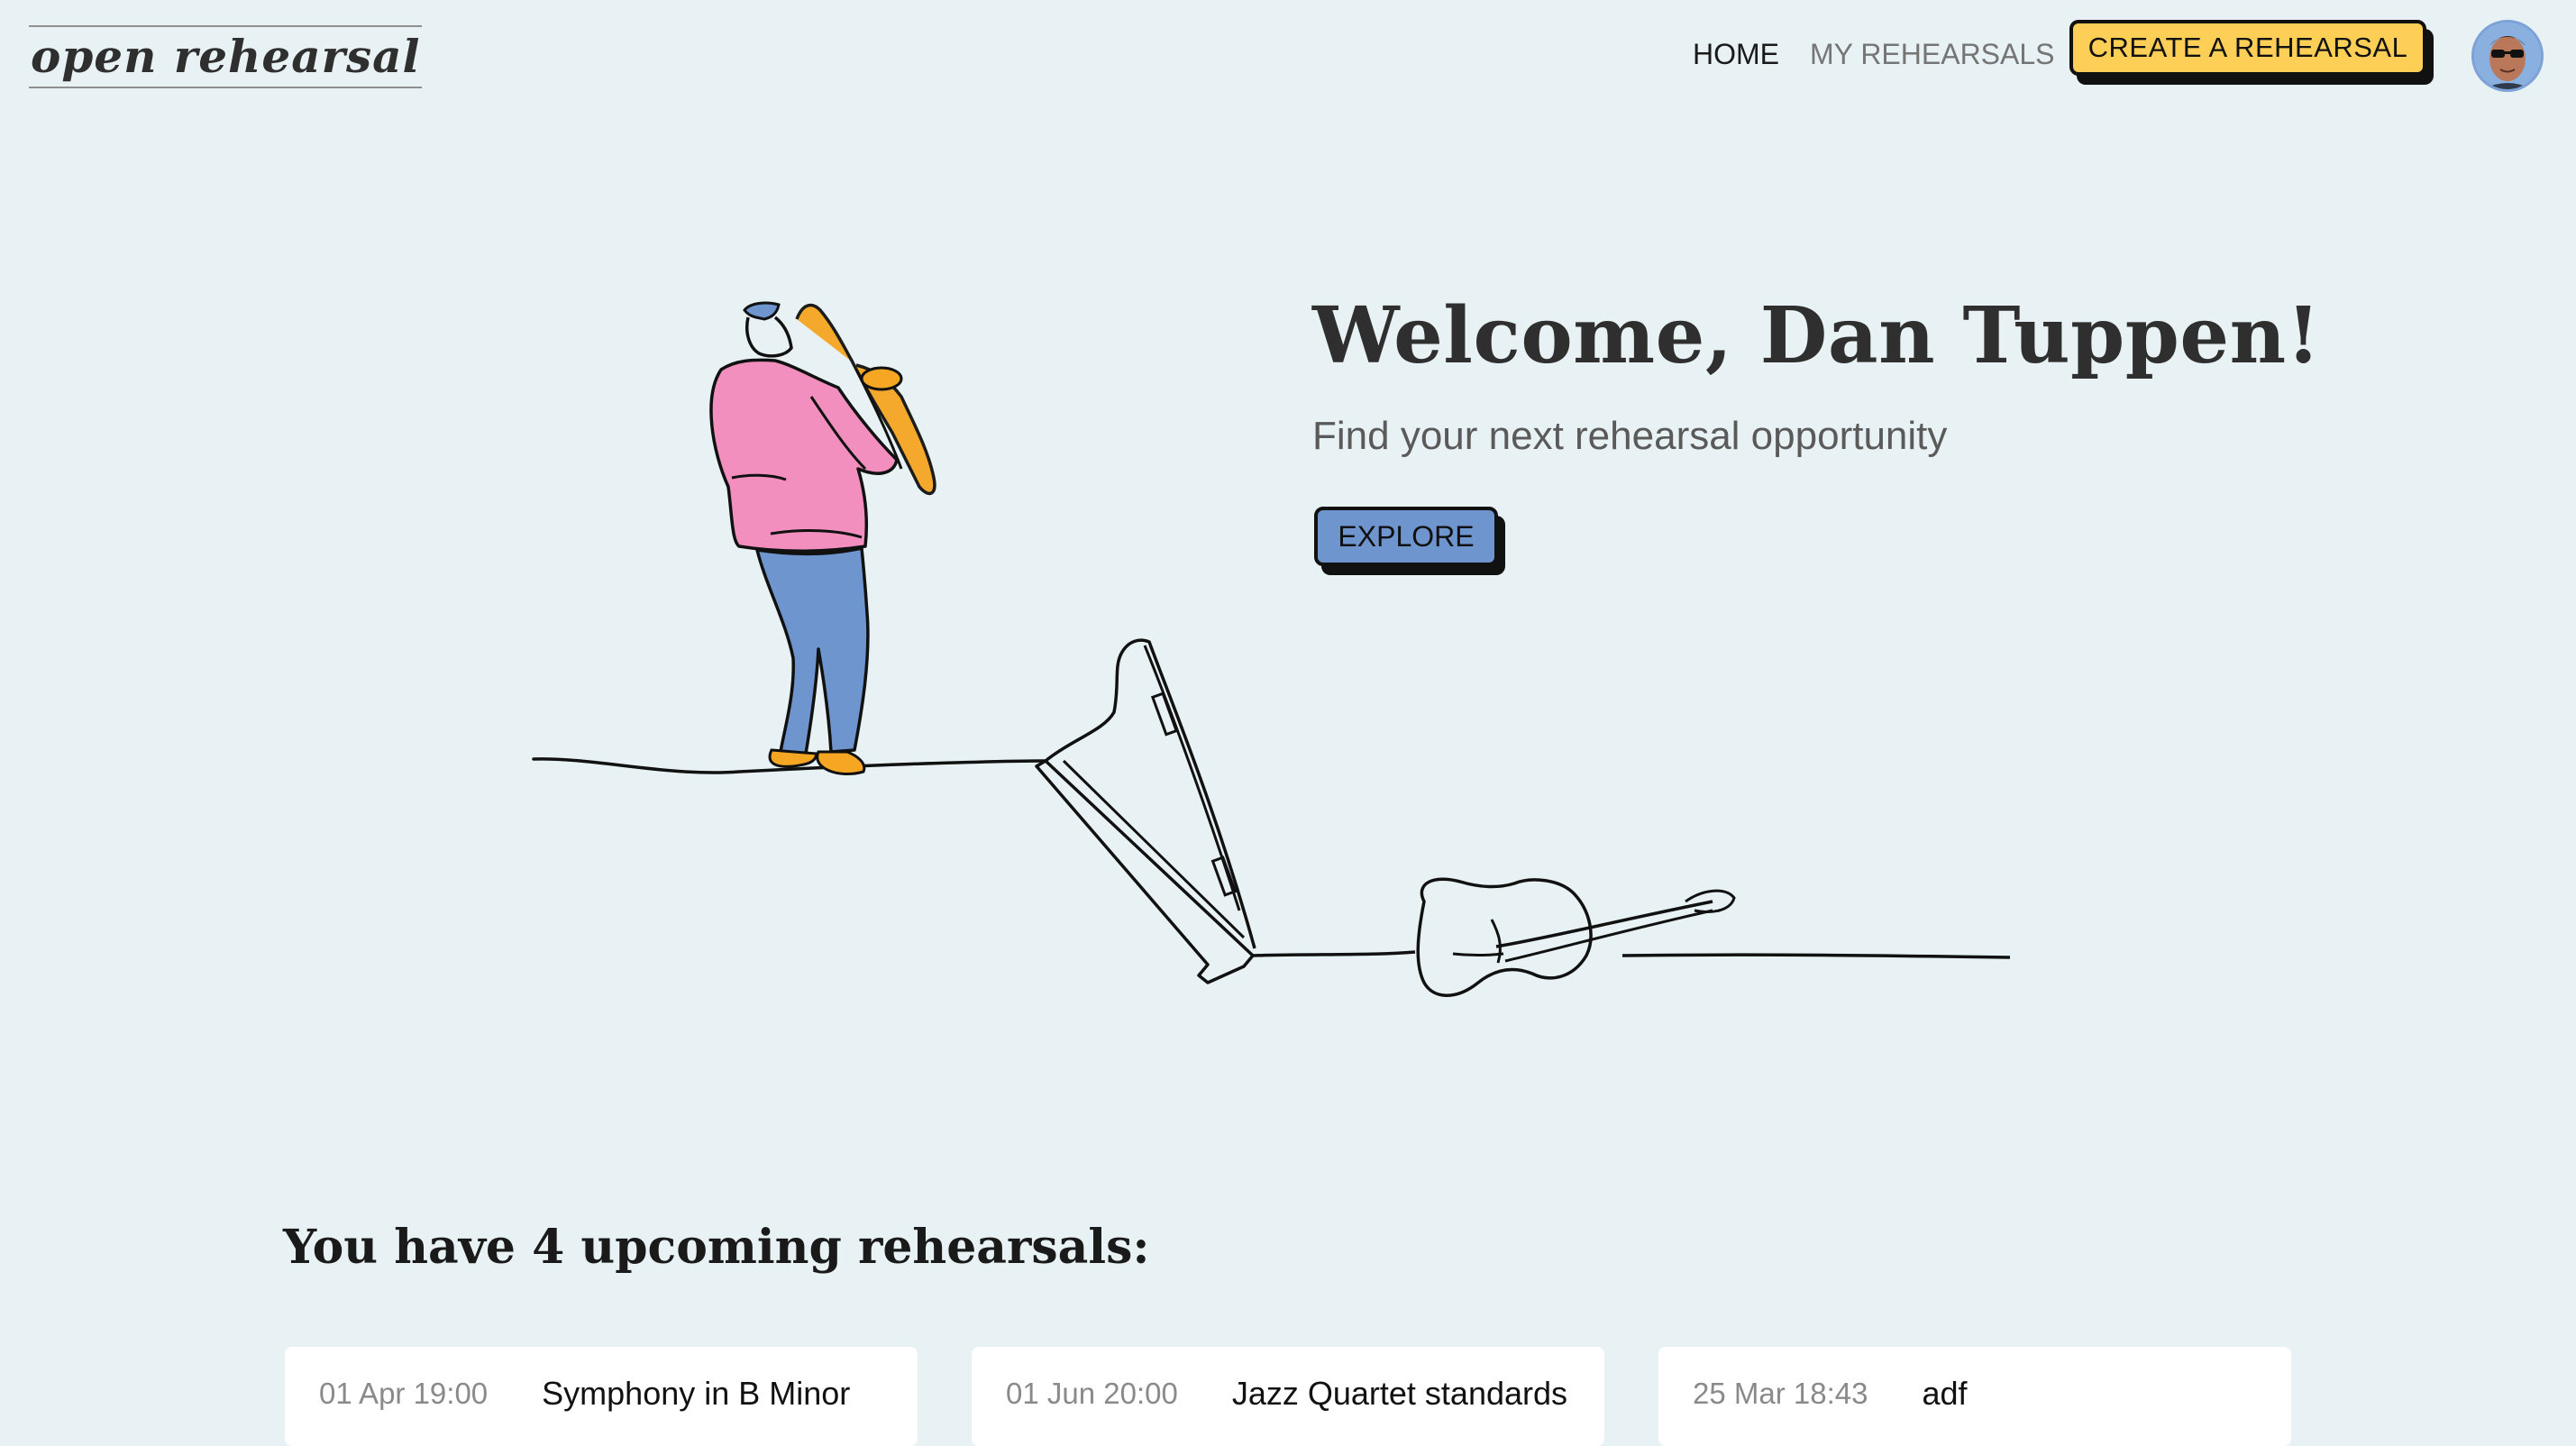  Describe the element at coordinates (822, 538) in the screenshot. I see `saxophone-player-icon` at that location.